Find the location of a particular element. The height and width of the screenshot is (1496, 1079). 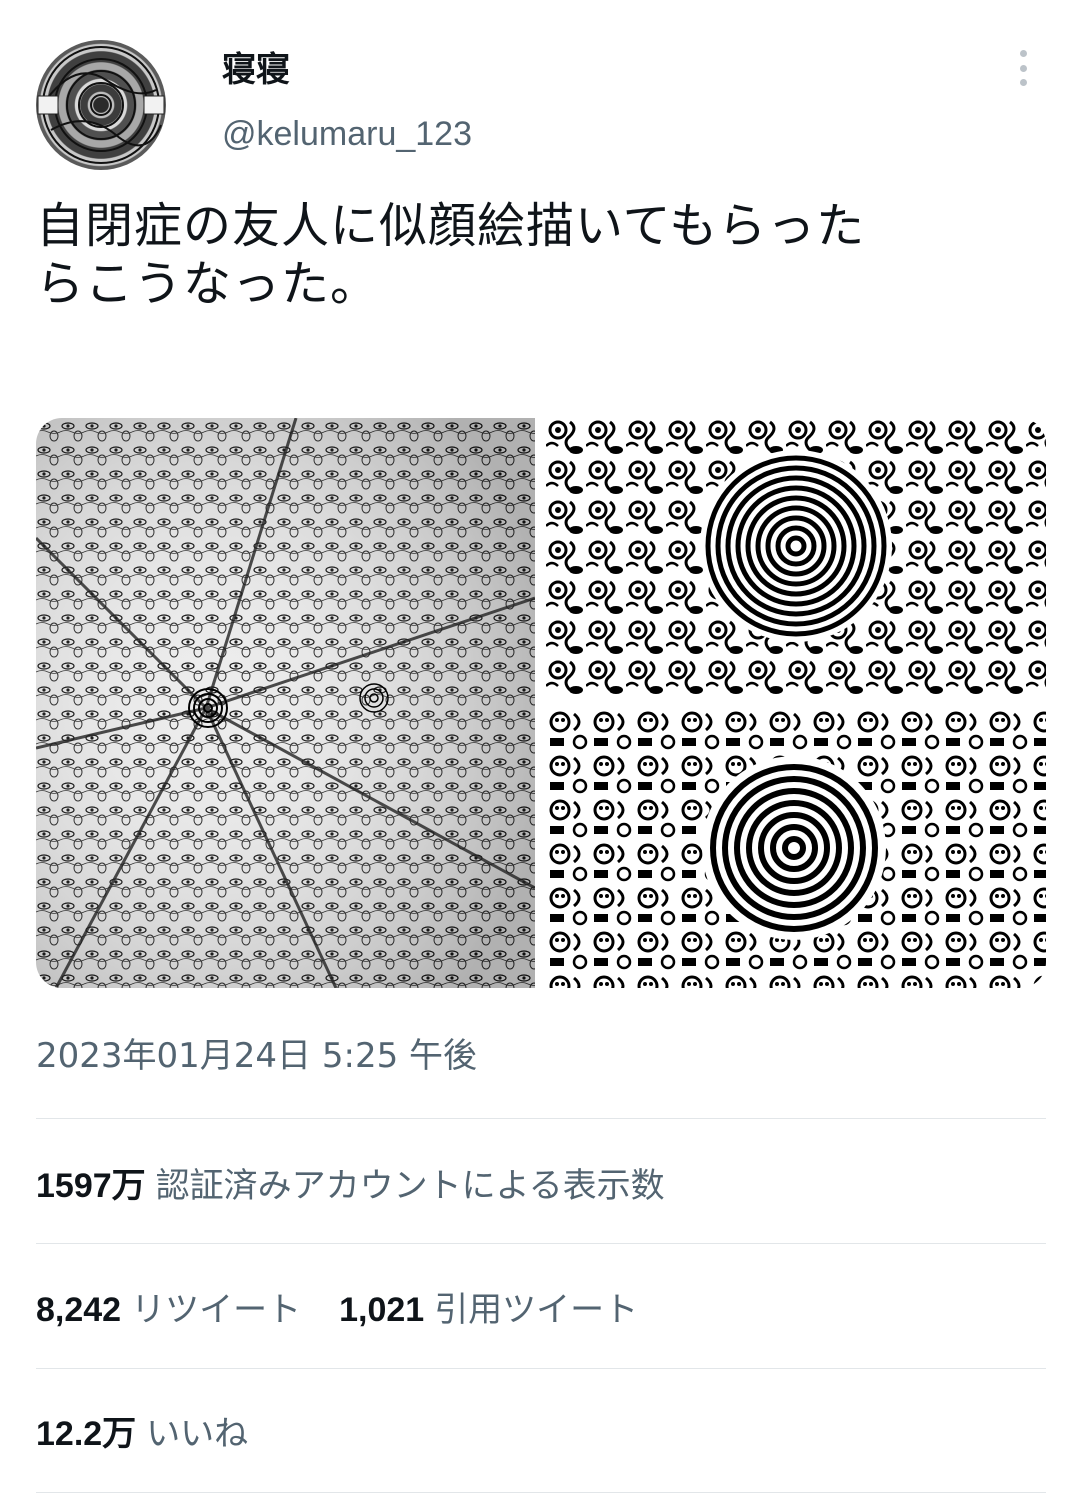

avatar-image is located at coordinates (101, 105).